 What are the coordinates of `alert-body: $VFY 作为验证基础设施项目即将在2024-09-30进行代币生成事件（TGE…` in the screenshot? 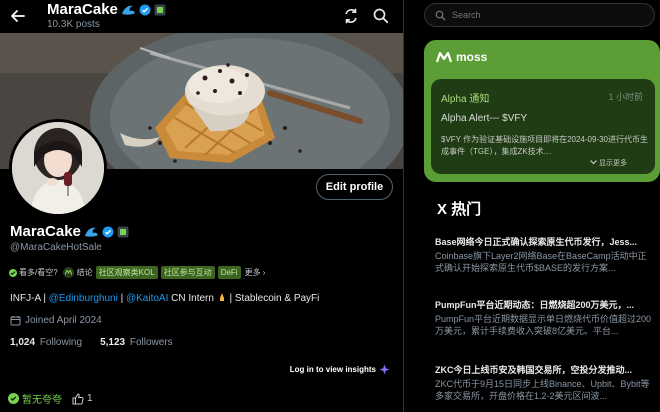 It's located at (545, 145).